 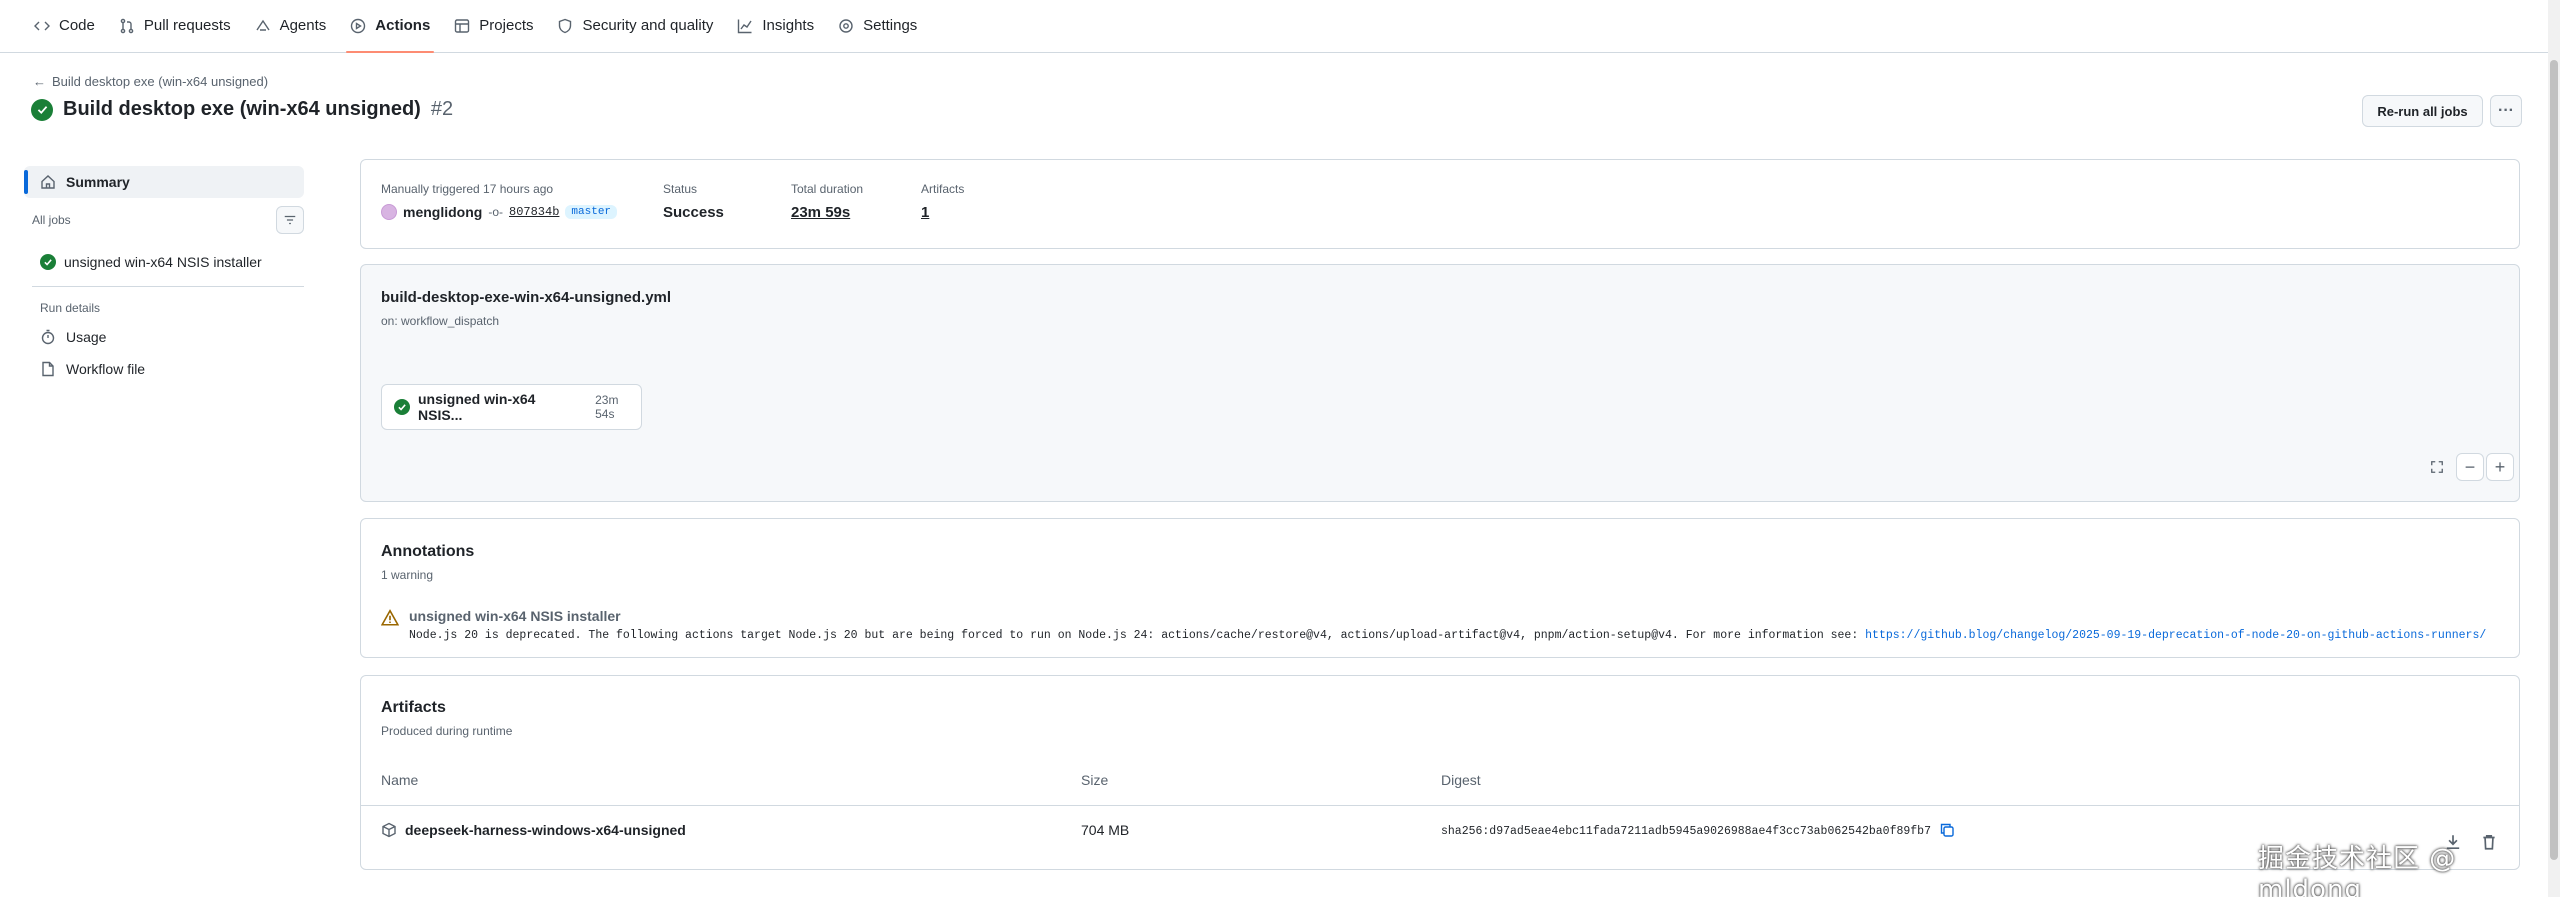 I want to click on run-details-label: Run details, so click(x=70, y=308).